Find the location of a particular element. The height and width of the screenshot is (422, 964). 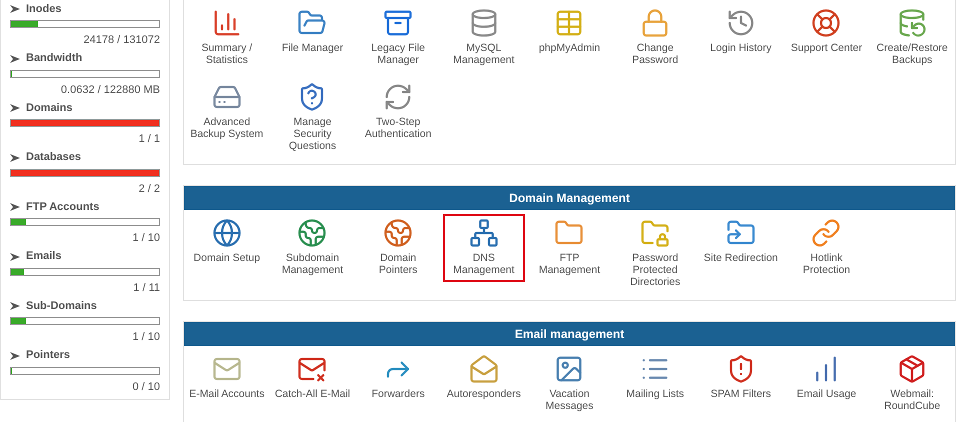

tool-link: Legacy File Manager is located at coordinates (398, 38).